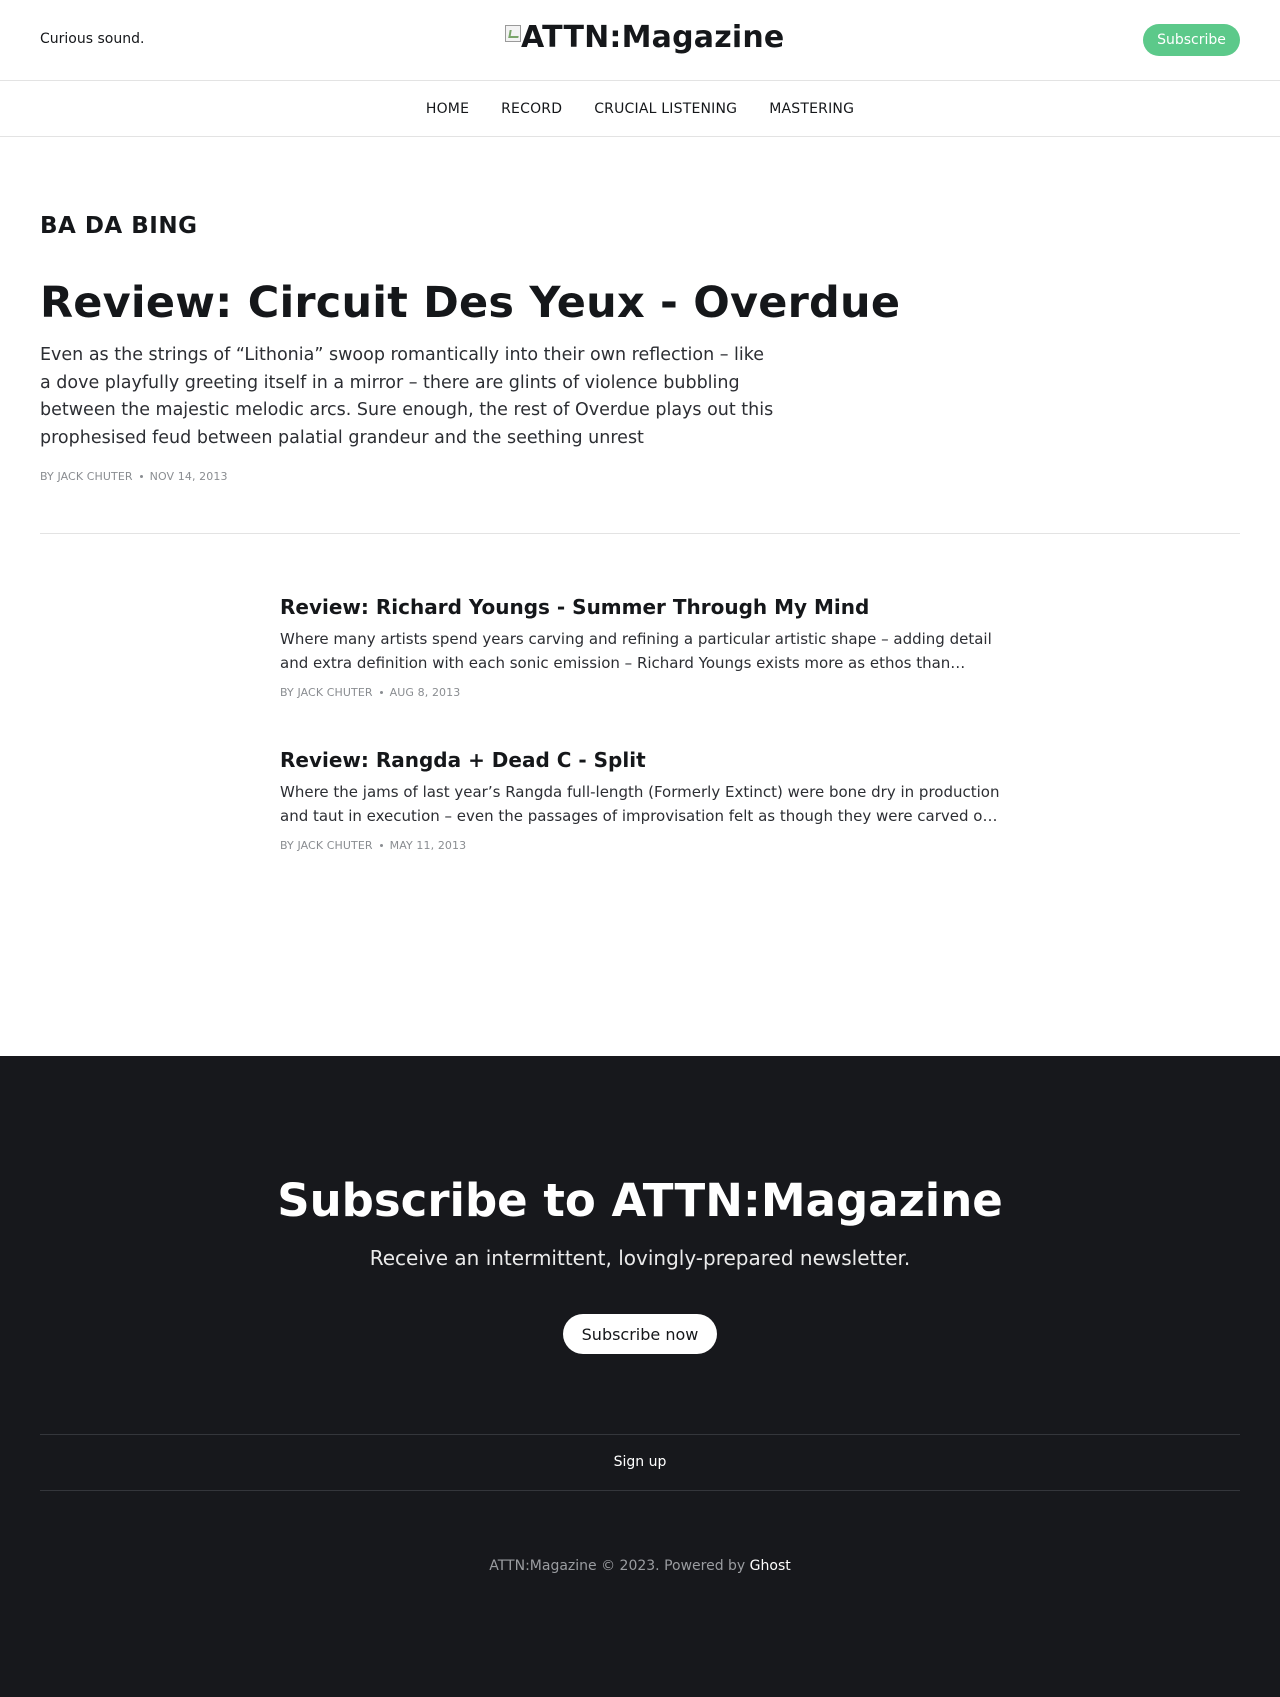 Image resolution: width=1280 pixels, height=1697 pixels. I want to click on section-divider, so click(640, 533).